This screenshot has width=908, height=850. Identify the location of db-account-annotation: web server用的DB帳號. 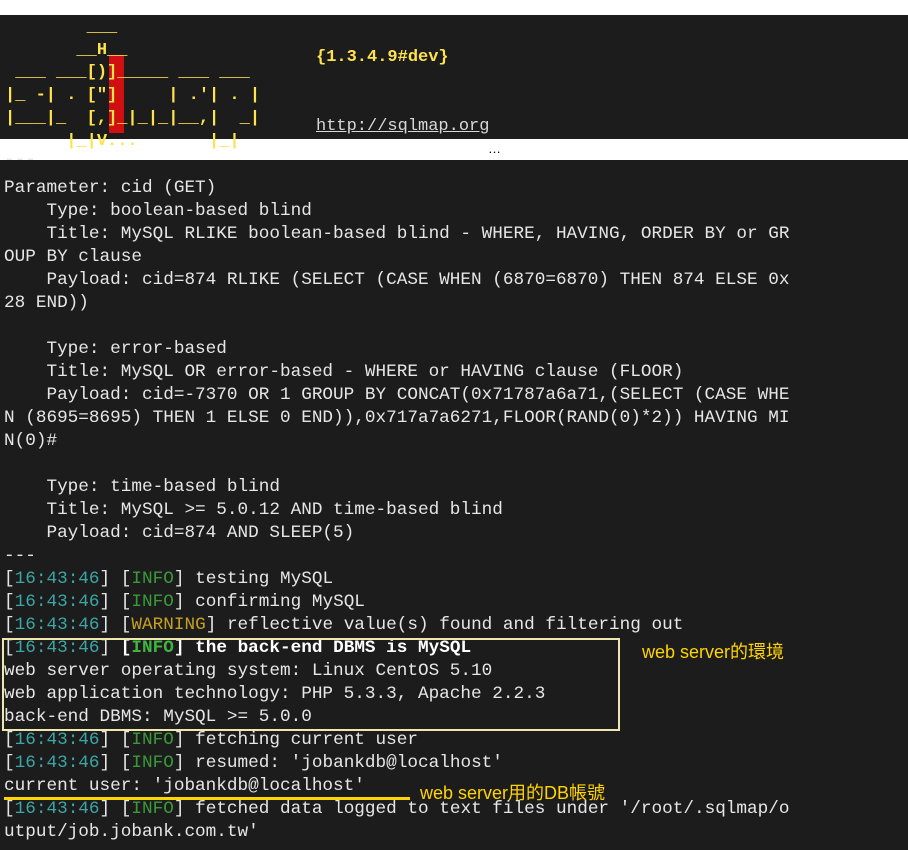
(513, 793).